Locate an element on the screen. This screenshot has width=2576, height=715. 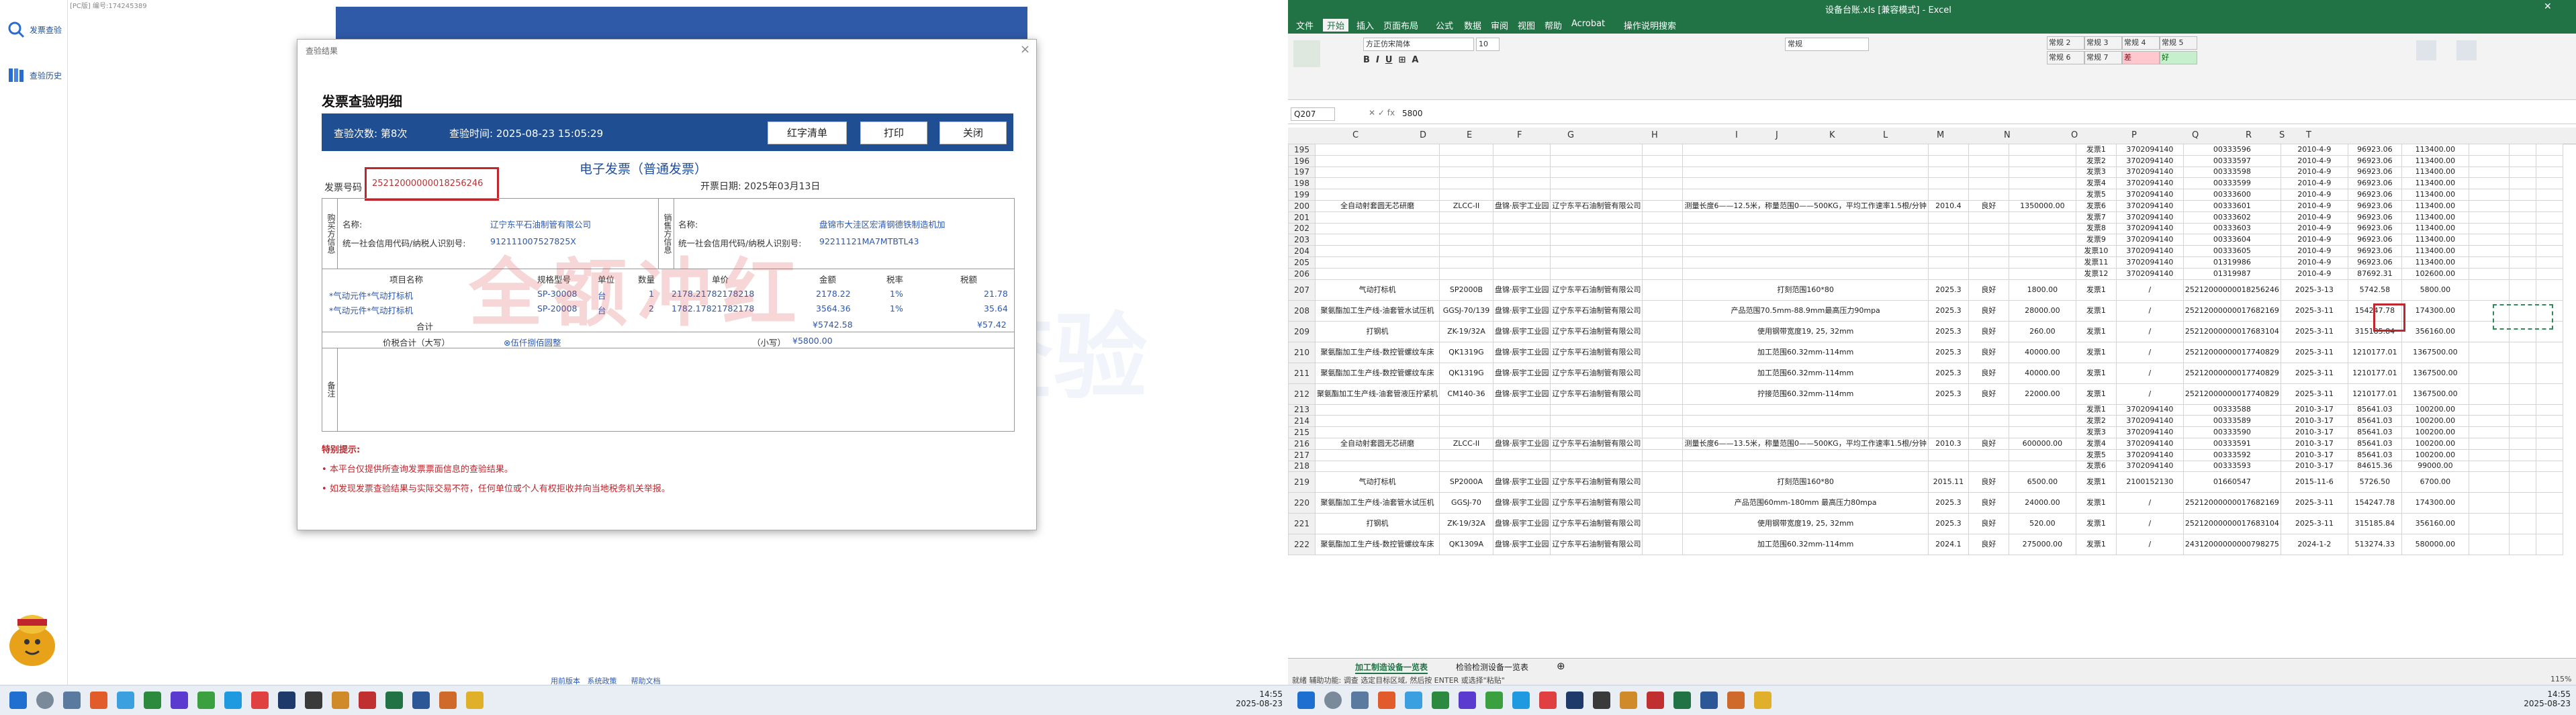
cell-K: 600000.00 is located at coordinates (2042, 443).